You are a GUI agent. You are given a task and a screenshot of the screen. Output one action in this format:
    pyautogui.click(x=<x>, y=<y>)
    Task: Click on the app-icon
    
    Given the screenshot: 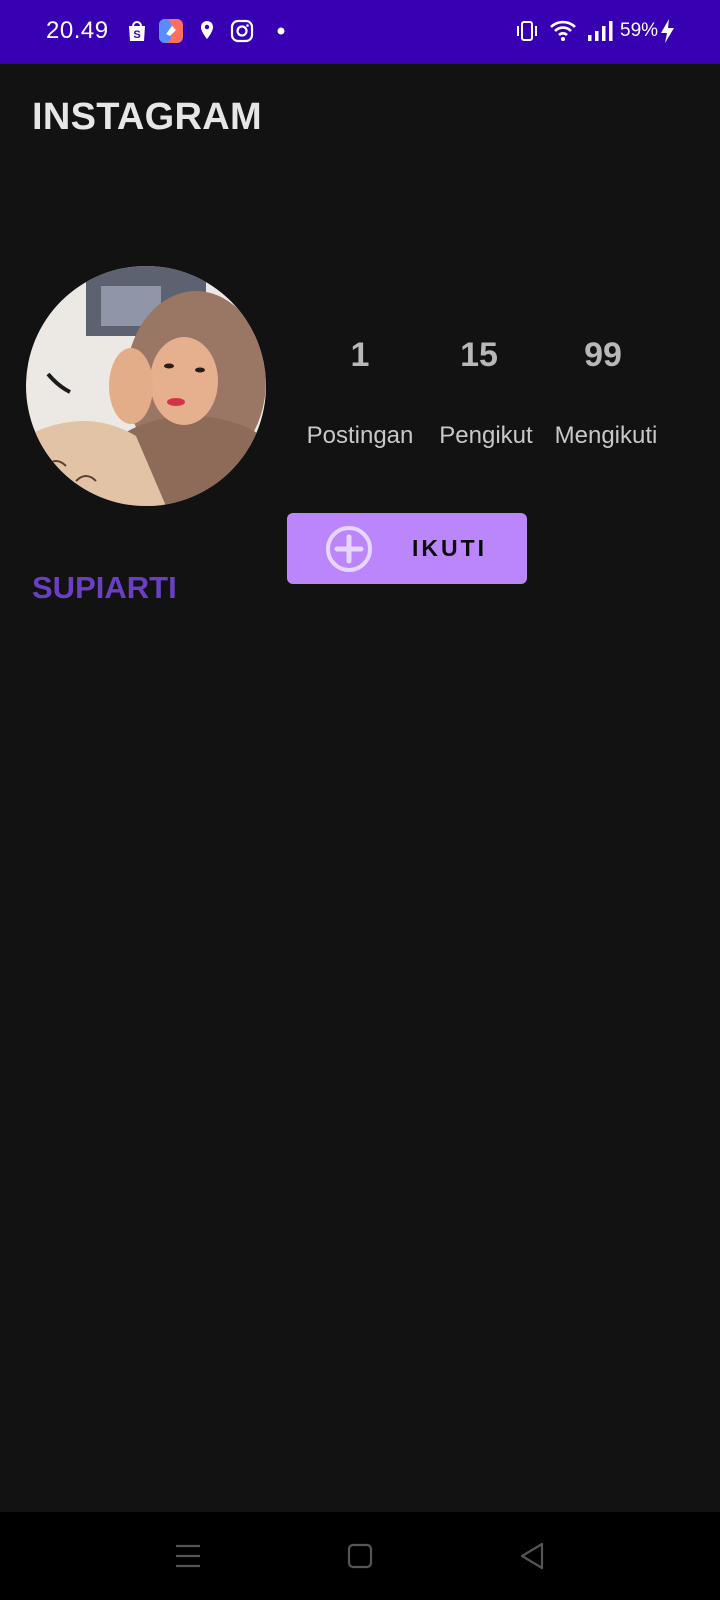 What is the action you would take?
    pyautogui.click(x=171, y=31)
    